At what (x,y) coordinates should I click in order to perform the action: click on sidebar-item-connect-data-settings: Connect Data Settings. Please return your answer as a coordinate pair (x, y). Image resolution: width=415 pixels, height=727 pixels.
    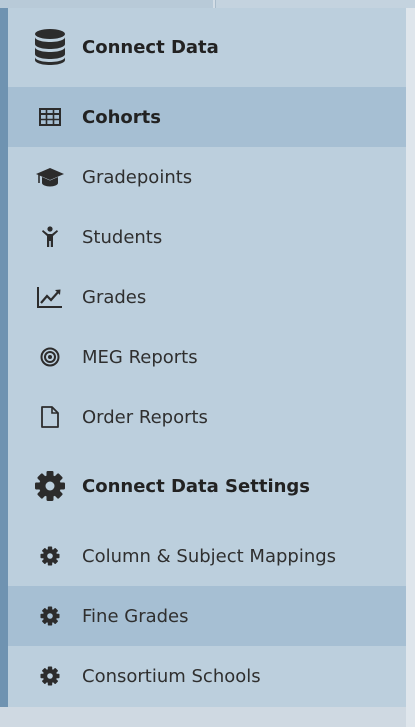
    Looking at the image, I should click on (207, 486).